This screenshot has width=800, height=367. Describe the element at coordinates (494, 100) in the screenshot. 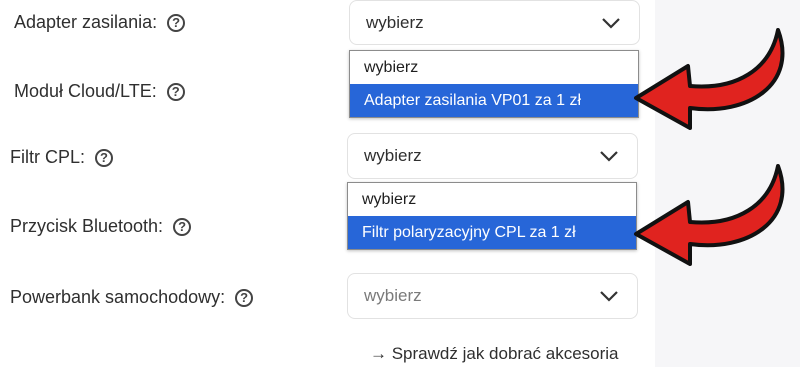

I see `adapter-option-vp01: Adapter zasilania VP01 za 1 zł` at that location.